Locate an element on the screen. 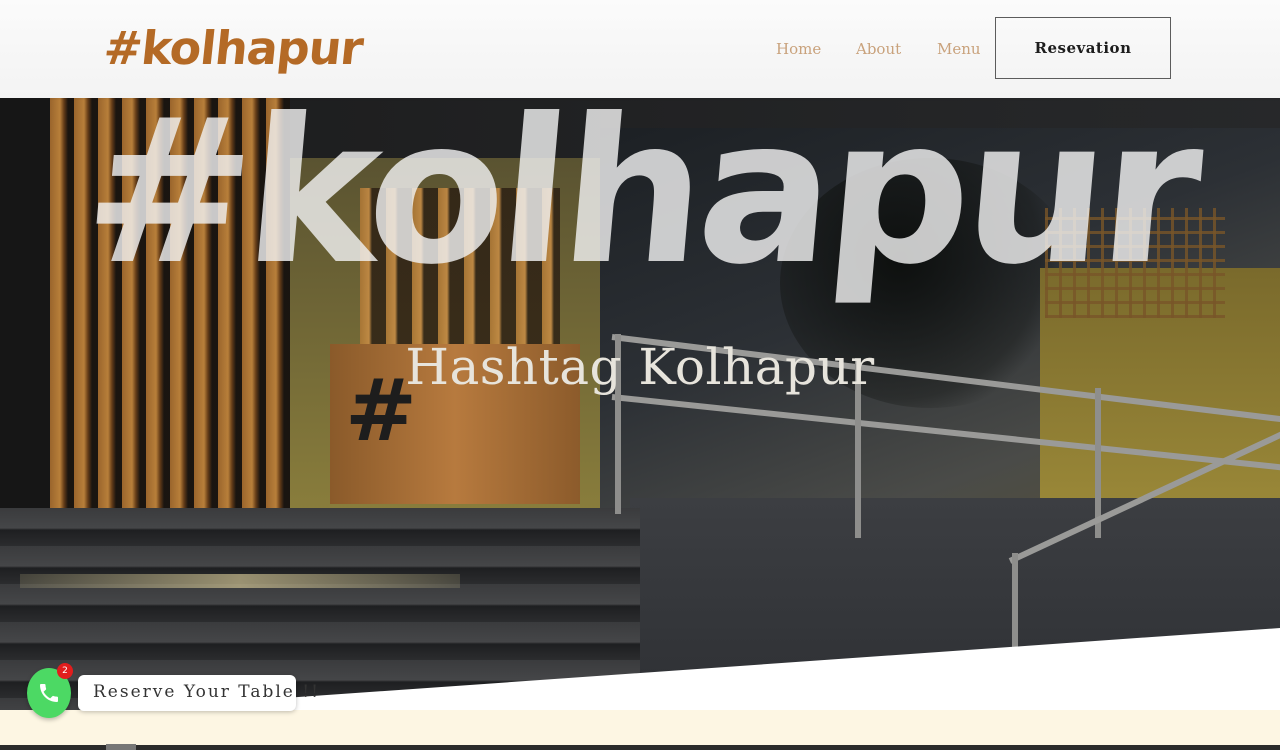  nav-about-link: About is located at coordinates (878, 49).